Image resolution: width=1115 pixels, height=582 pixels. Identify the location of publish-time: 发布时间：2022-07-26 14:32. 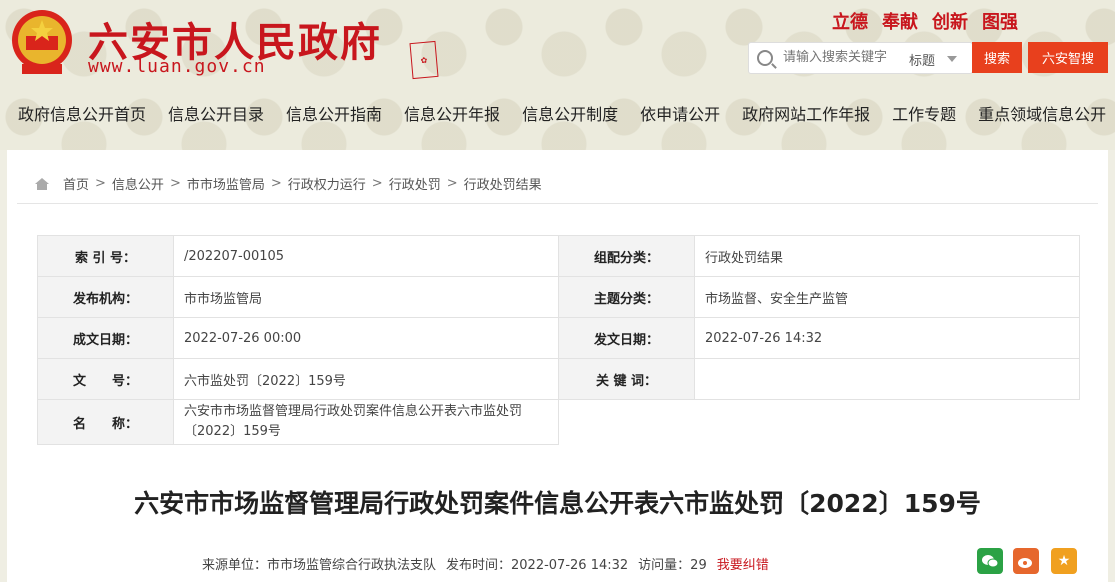
(537, 565).